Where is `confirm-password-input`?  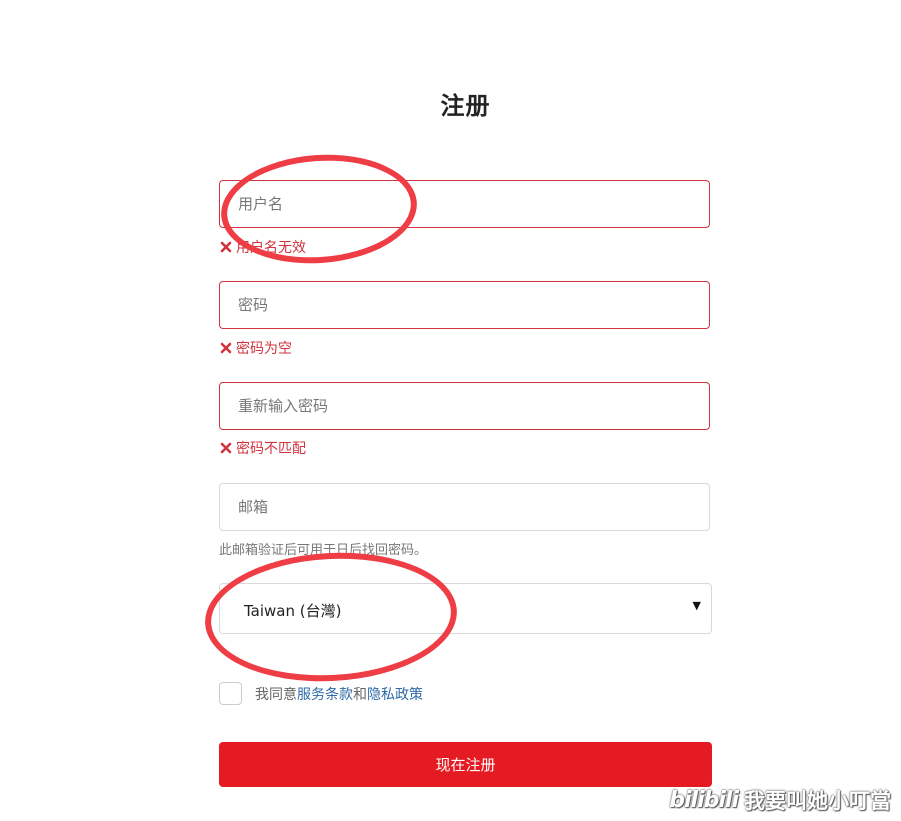 confirm-password-input is located at coordinates (464, 406).